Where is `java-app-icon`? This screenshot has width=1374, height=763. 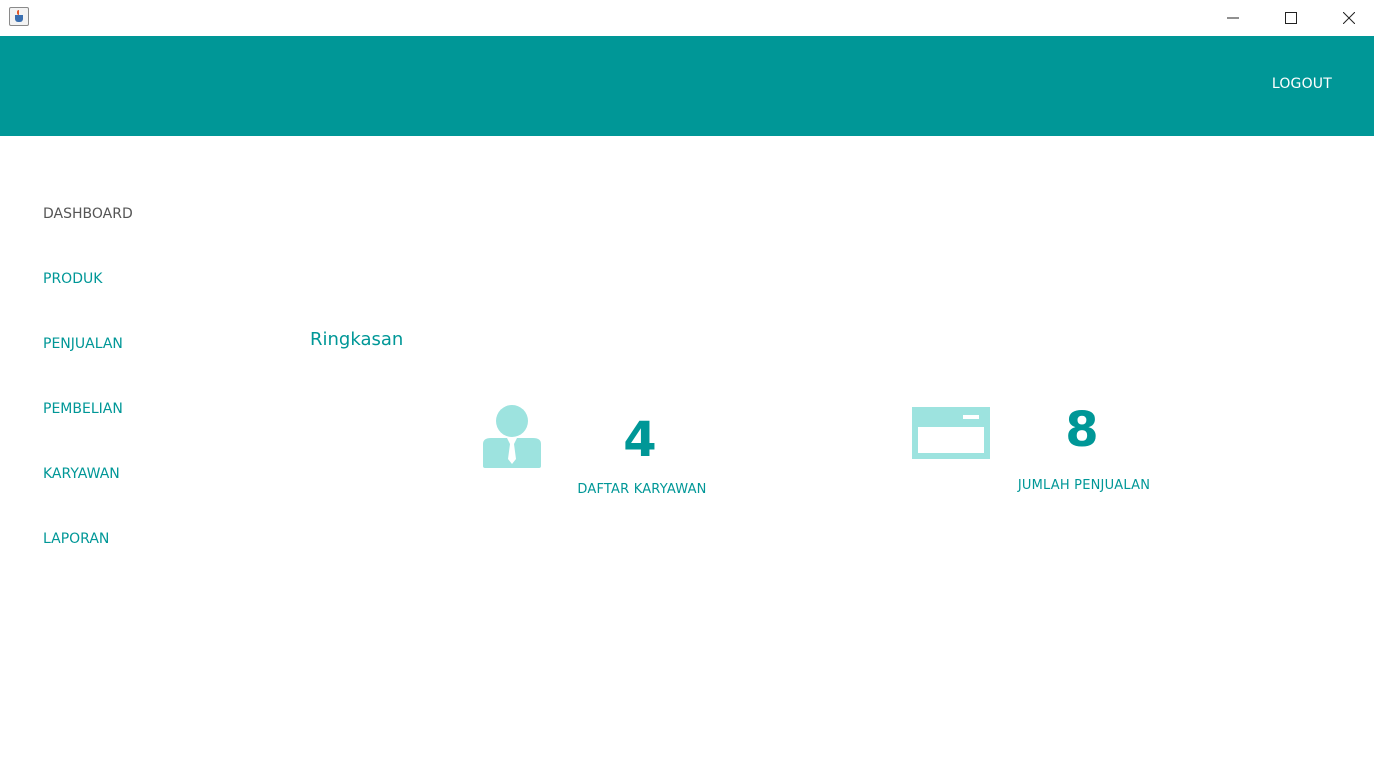 java-app-icon is located at coordinates (19, 16).